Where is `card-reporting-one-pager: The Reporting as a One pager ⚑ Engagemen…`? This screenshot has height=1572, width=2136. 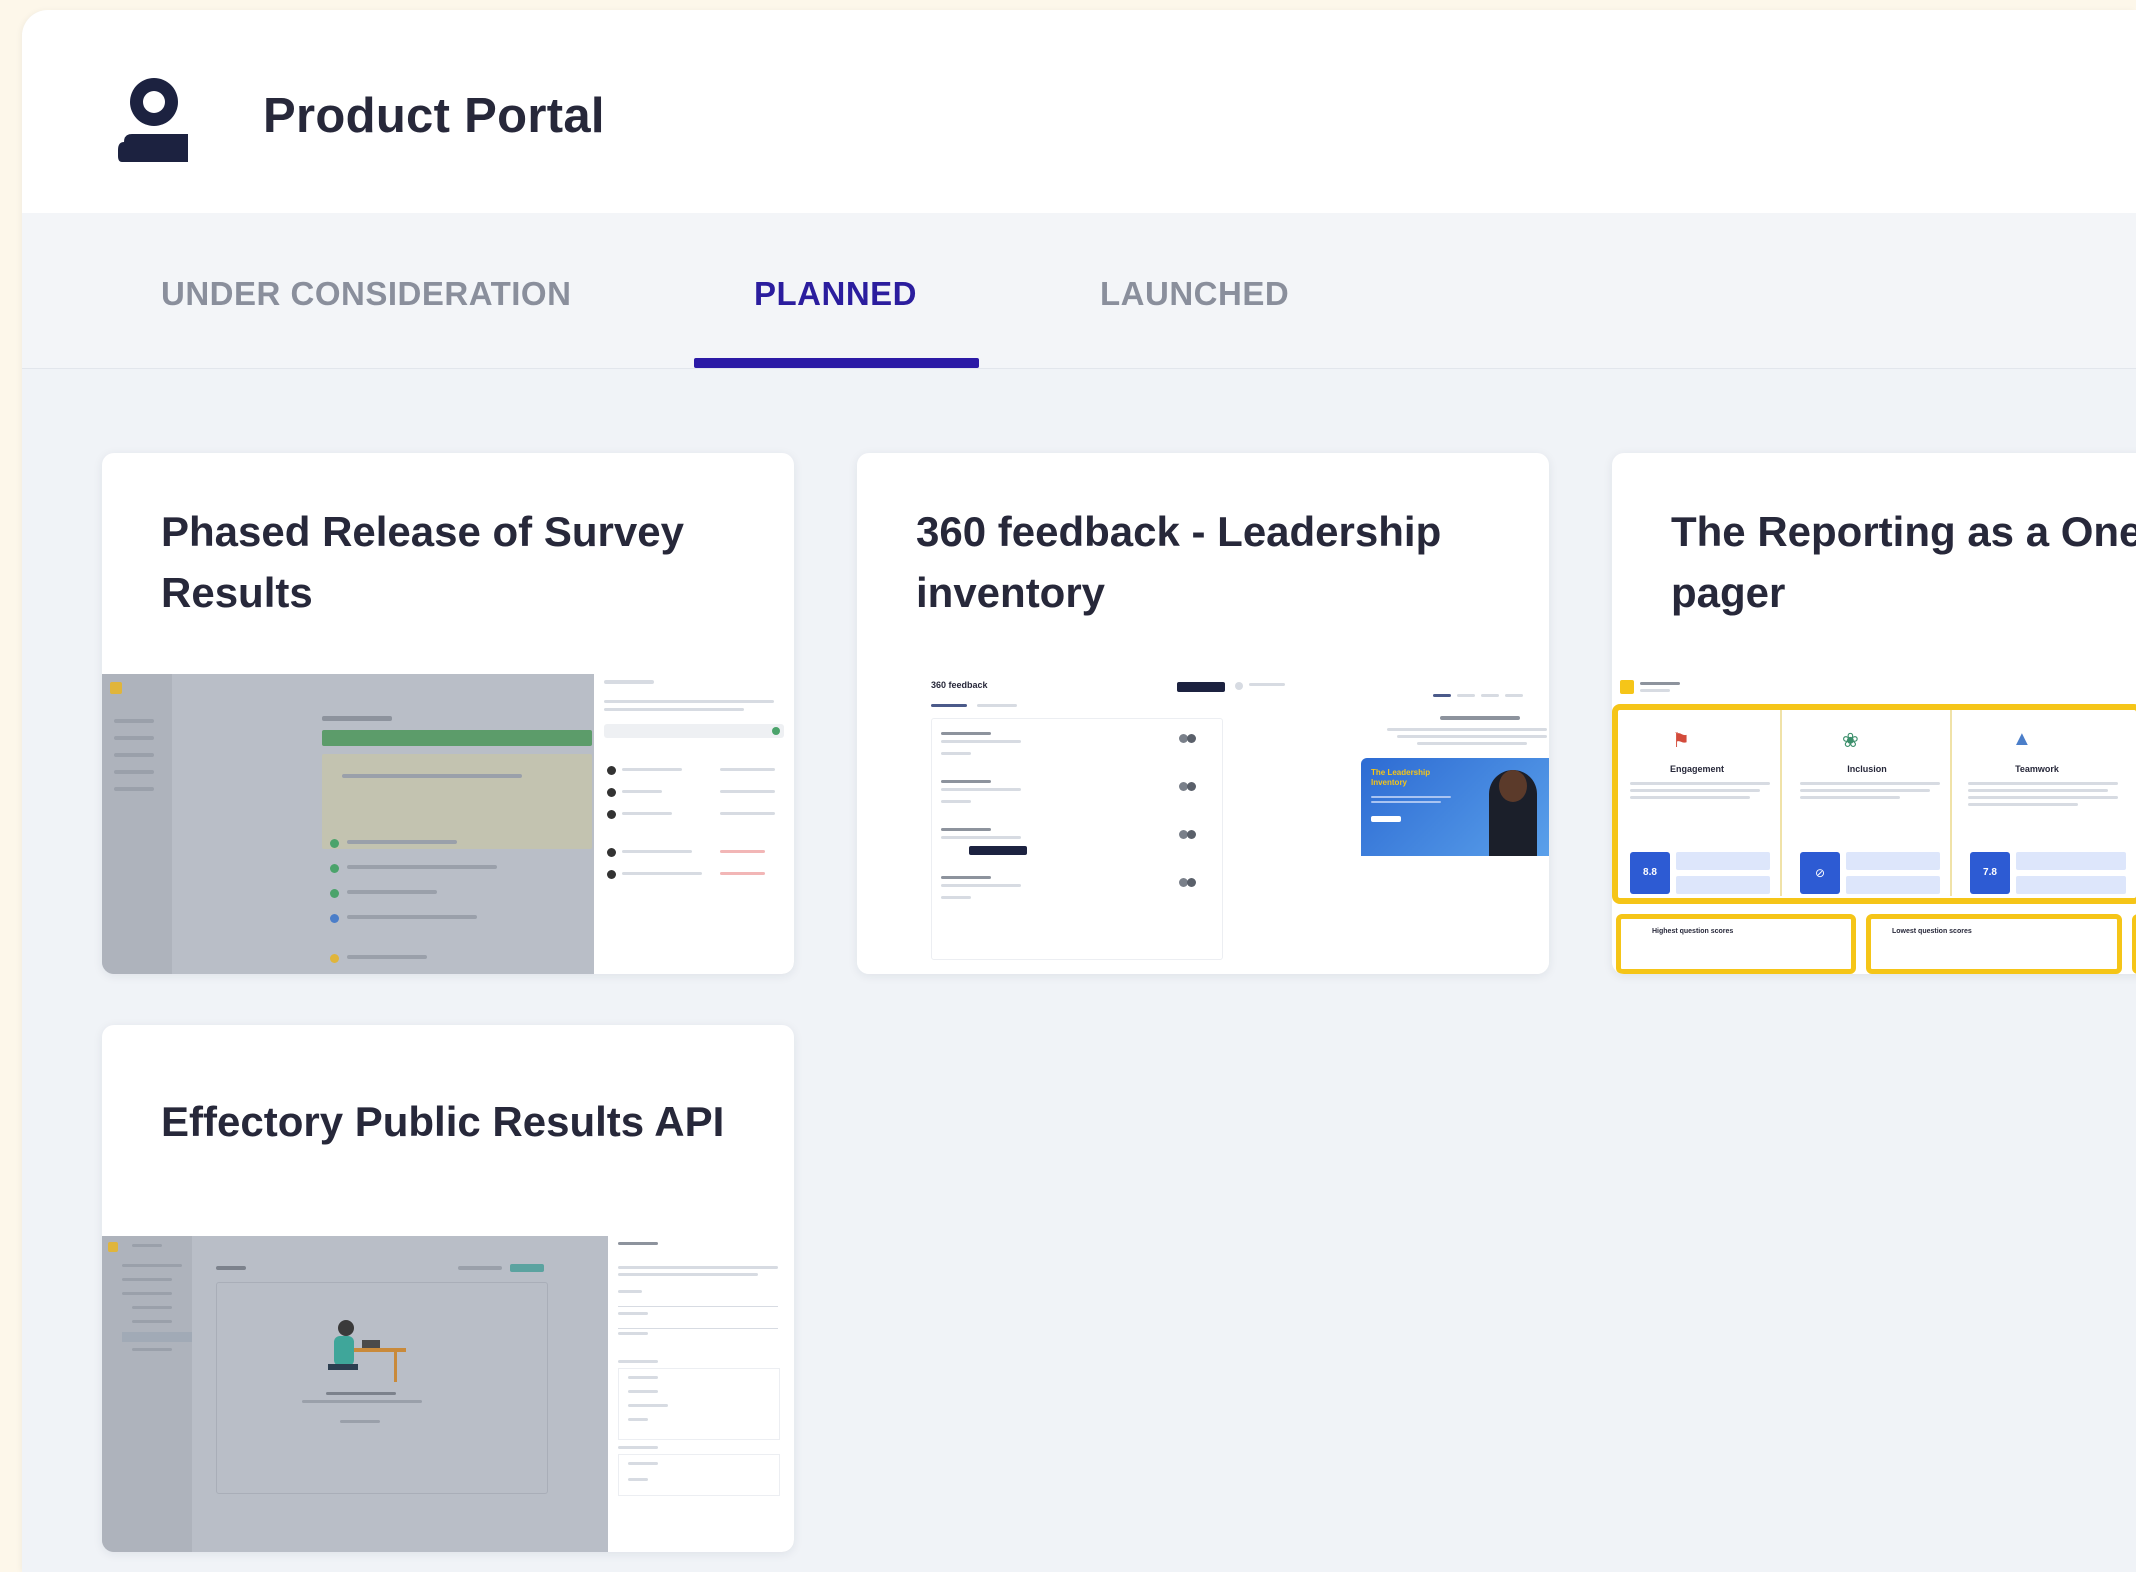 card-reporting-one-pager: The Reporting as a One pager ⚑ Engagemen… is located at coordinates (1874, 713).